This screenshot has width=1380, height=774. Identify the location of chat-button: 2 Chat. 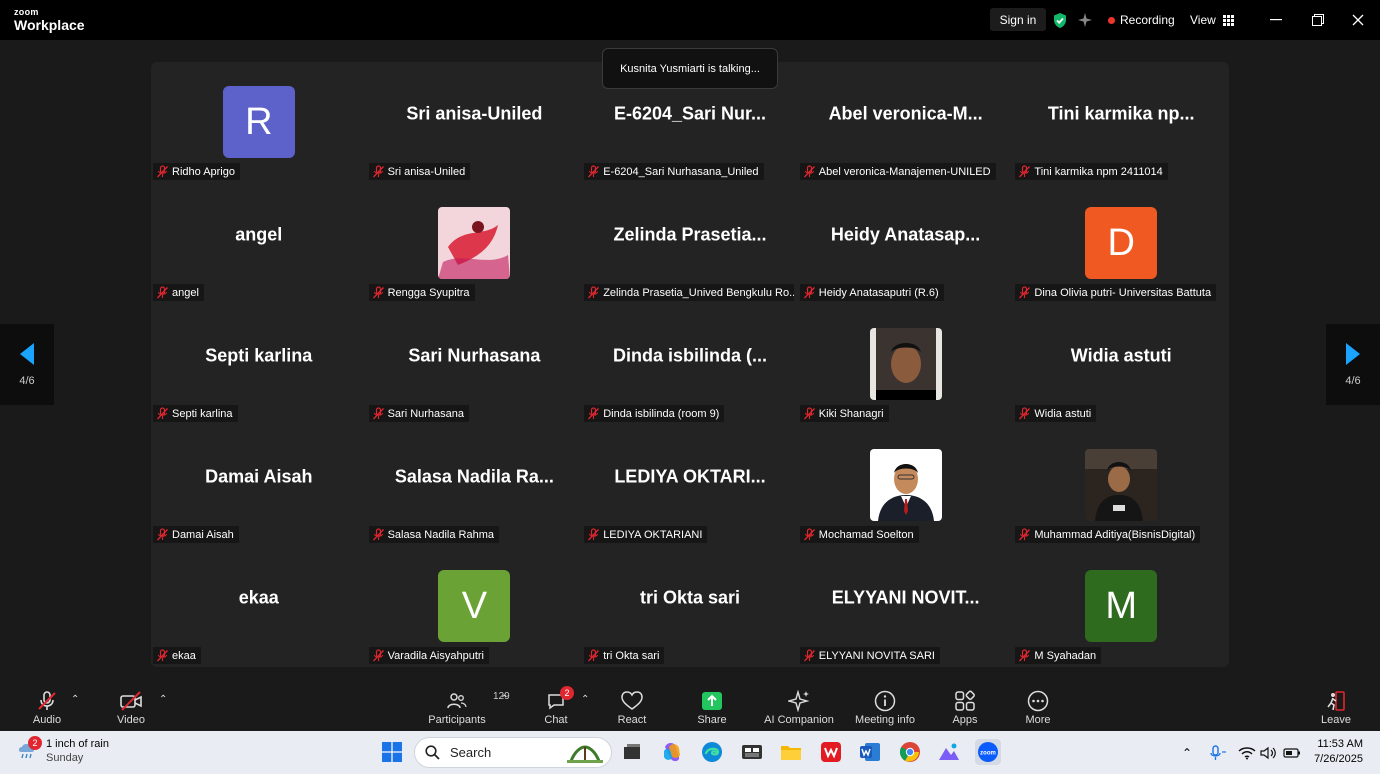
(557, 708).